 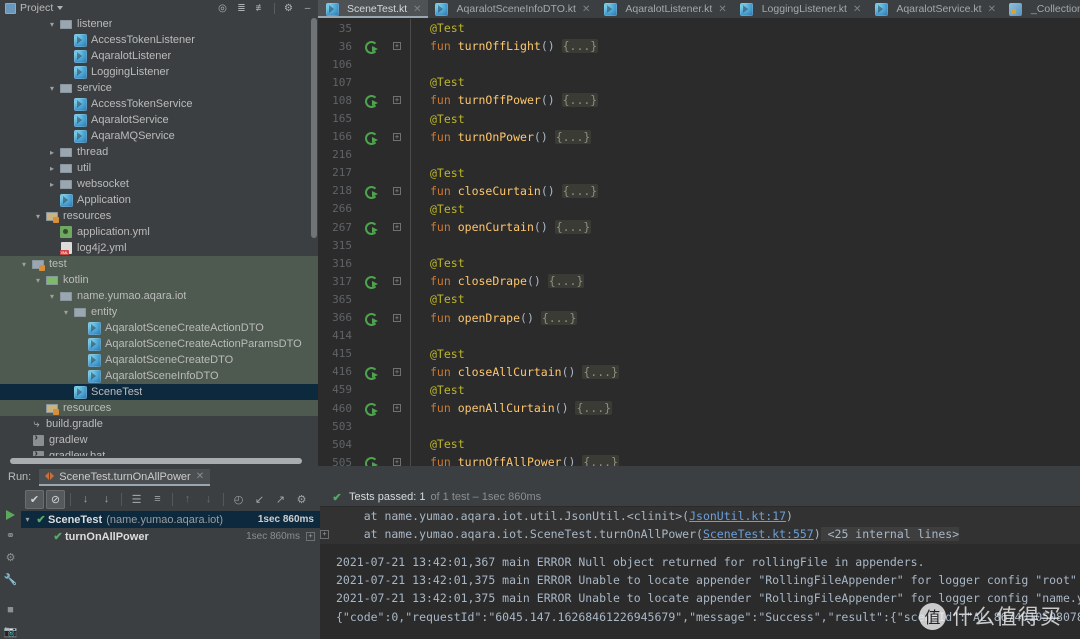 I want to click on project-tree-item: AqaralotListener, so click(x=159, y=56).